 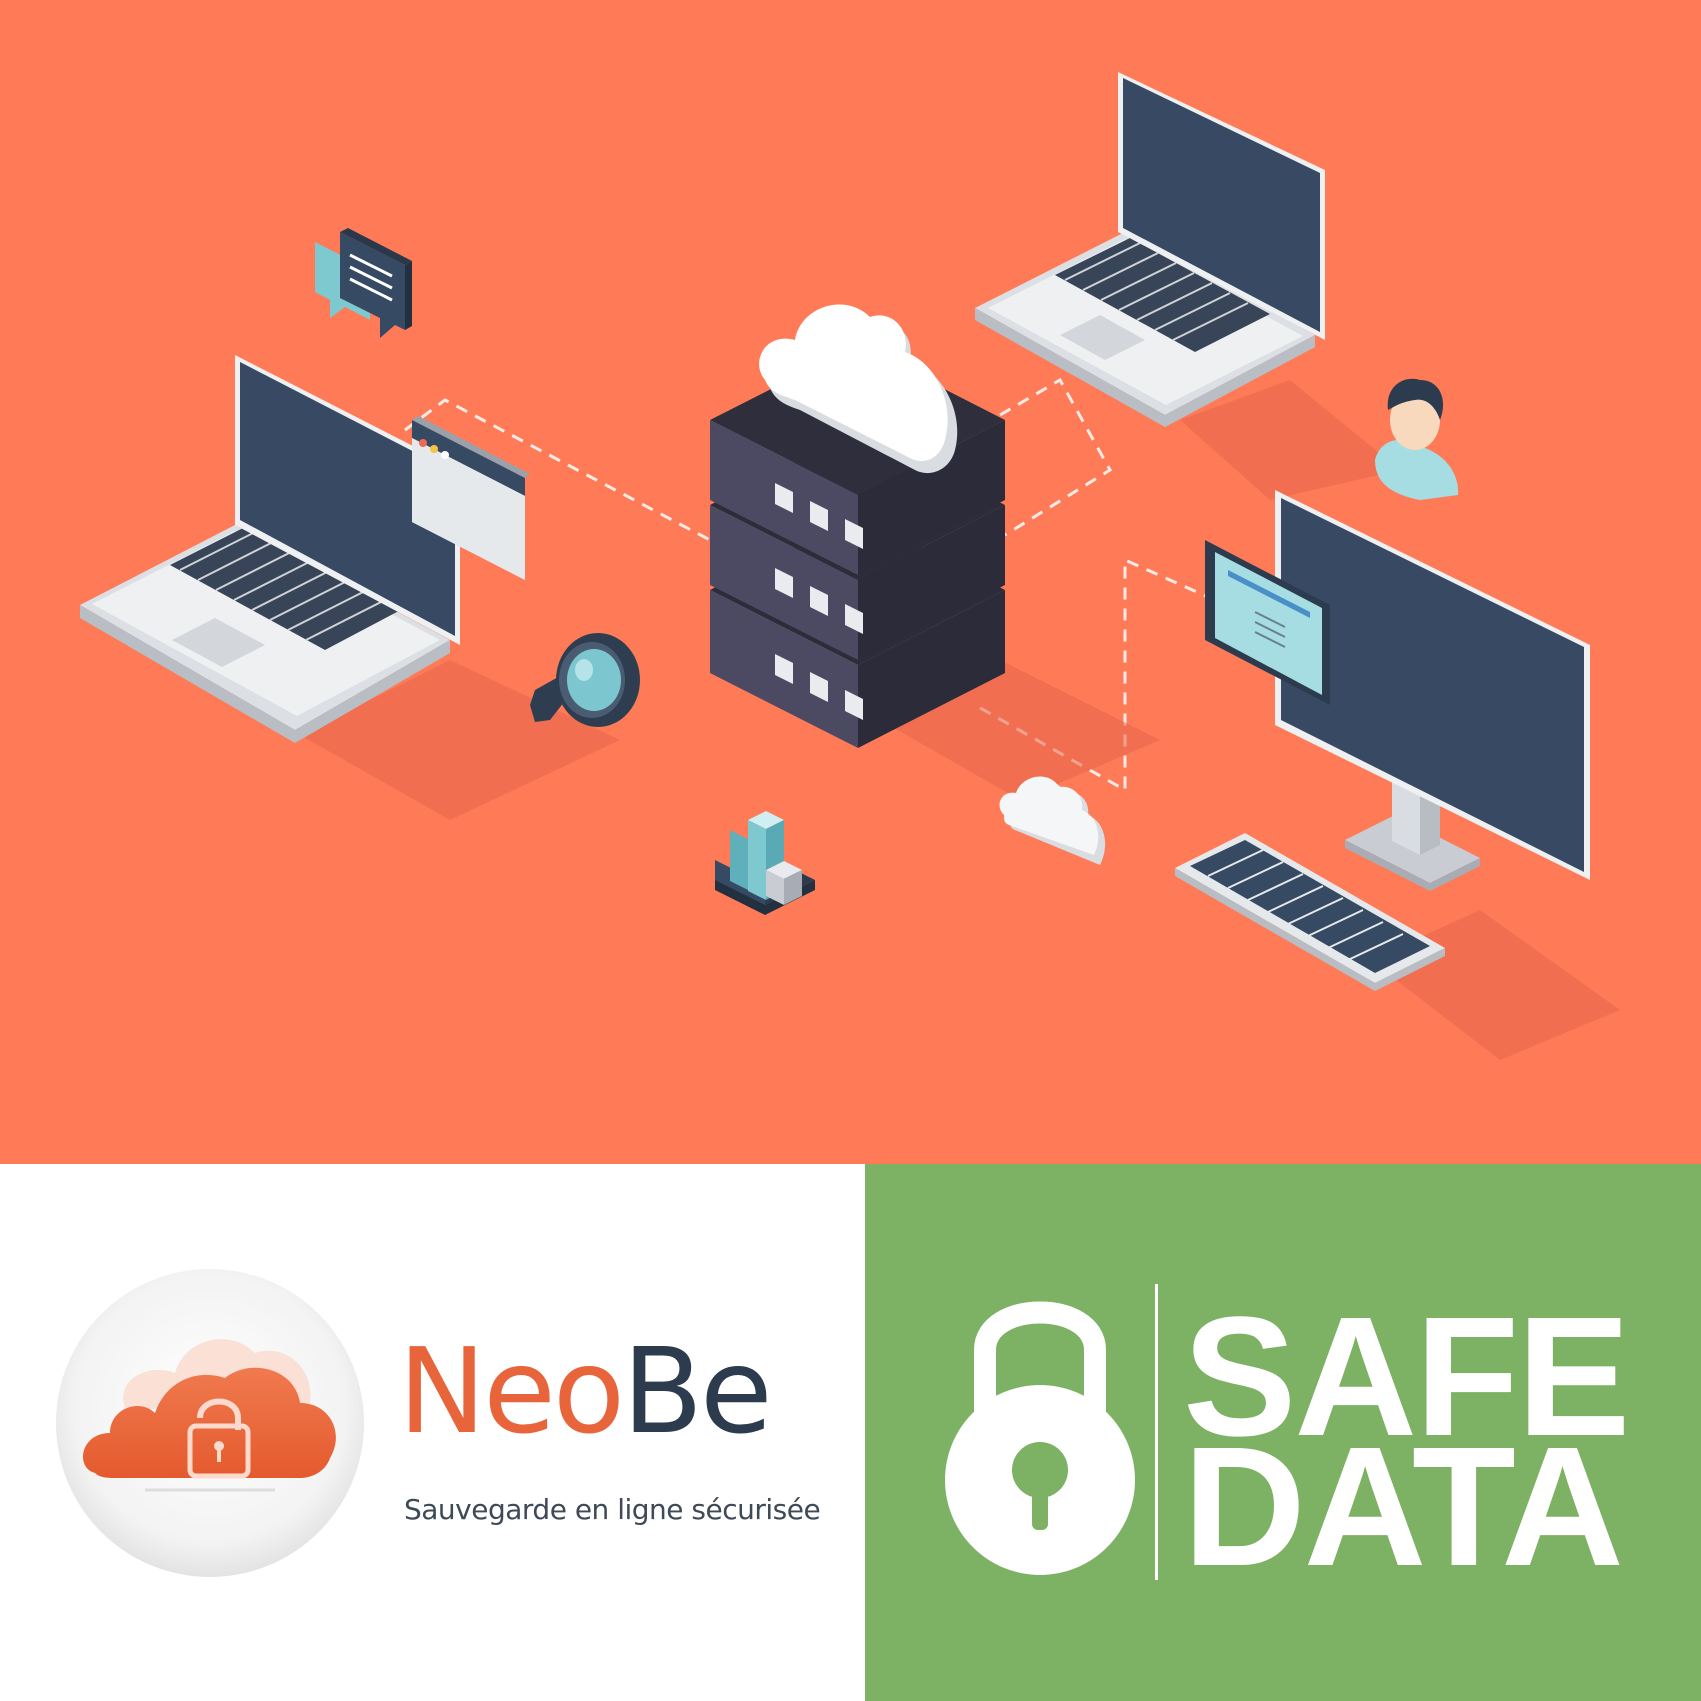 What do you see at coordinates (697, 1391) in the screenshot?
I see `brand-name-be: Be` at bounding box center [697, 1391].